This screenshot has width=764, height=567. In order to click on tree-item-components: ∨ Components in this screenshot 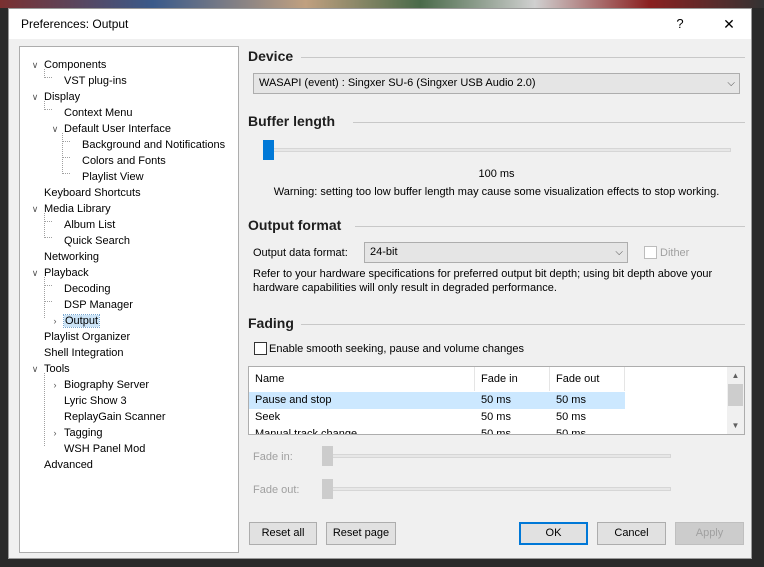, I will do `click(69, 65)`.